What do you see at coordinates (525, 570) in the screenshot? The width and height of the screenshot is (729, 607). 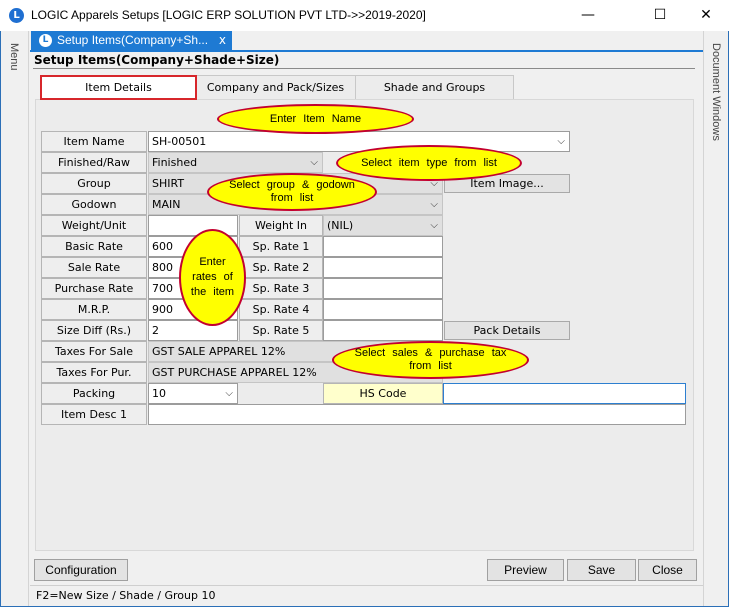 I see `preview-button: Preview` at bounding box center [525, 570].